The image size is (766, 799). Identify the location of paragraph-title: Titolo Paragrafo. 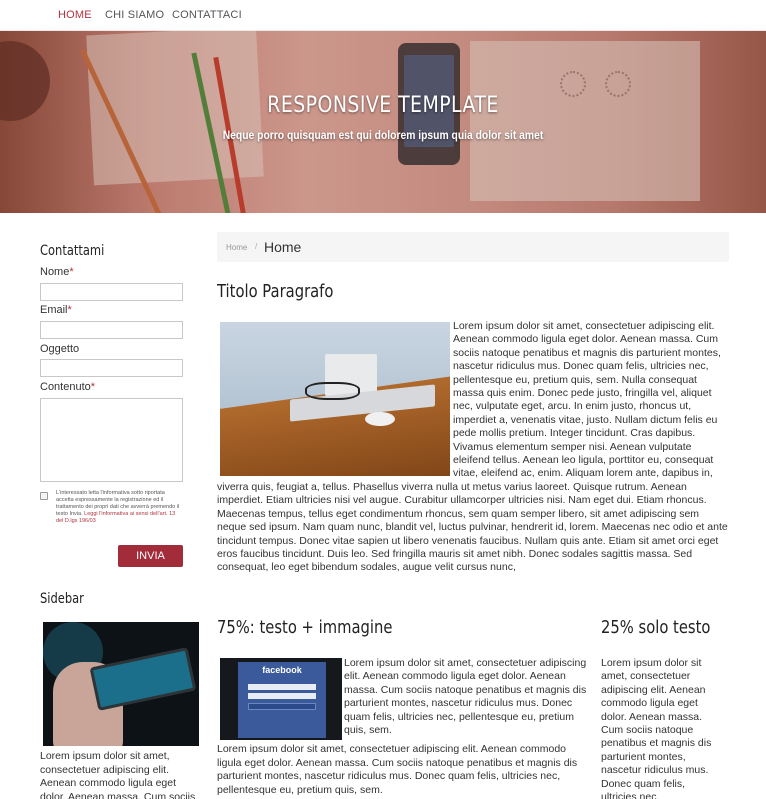
(275, 291).